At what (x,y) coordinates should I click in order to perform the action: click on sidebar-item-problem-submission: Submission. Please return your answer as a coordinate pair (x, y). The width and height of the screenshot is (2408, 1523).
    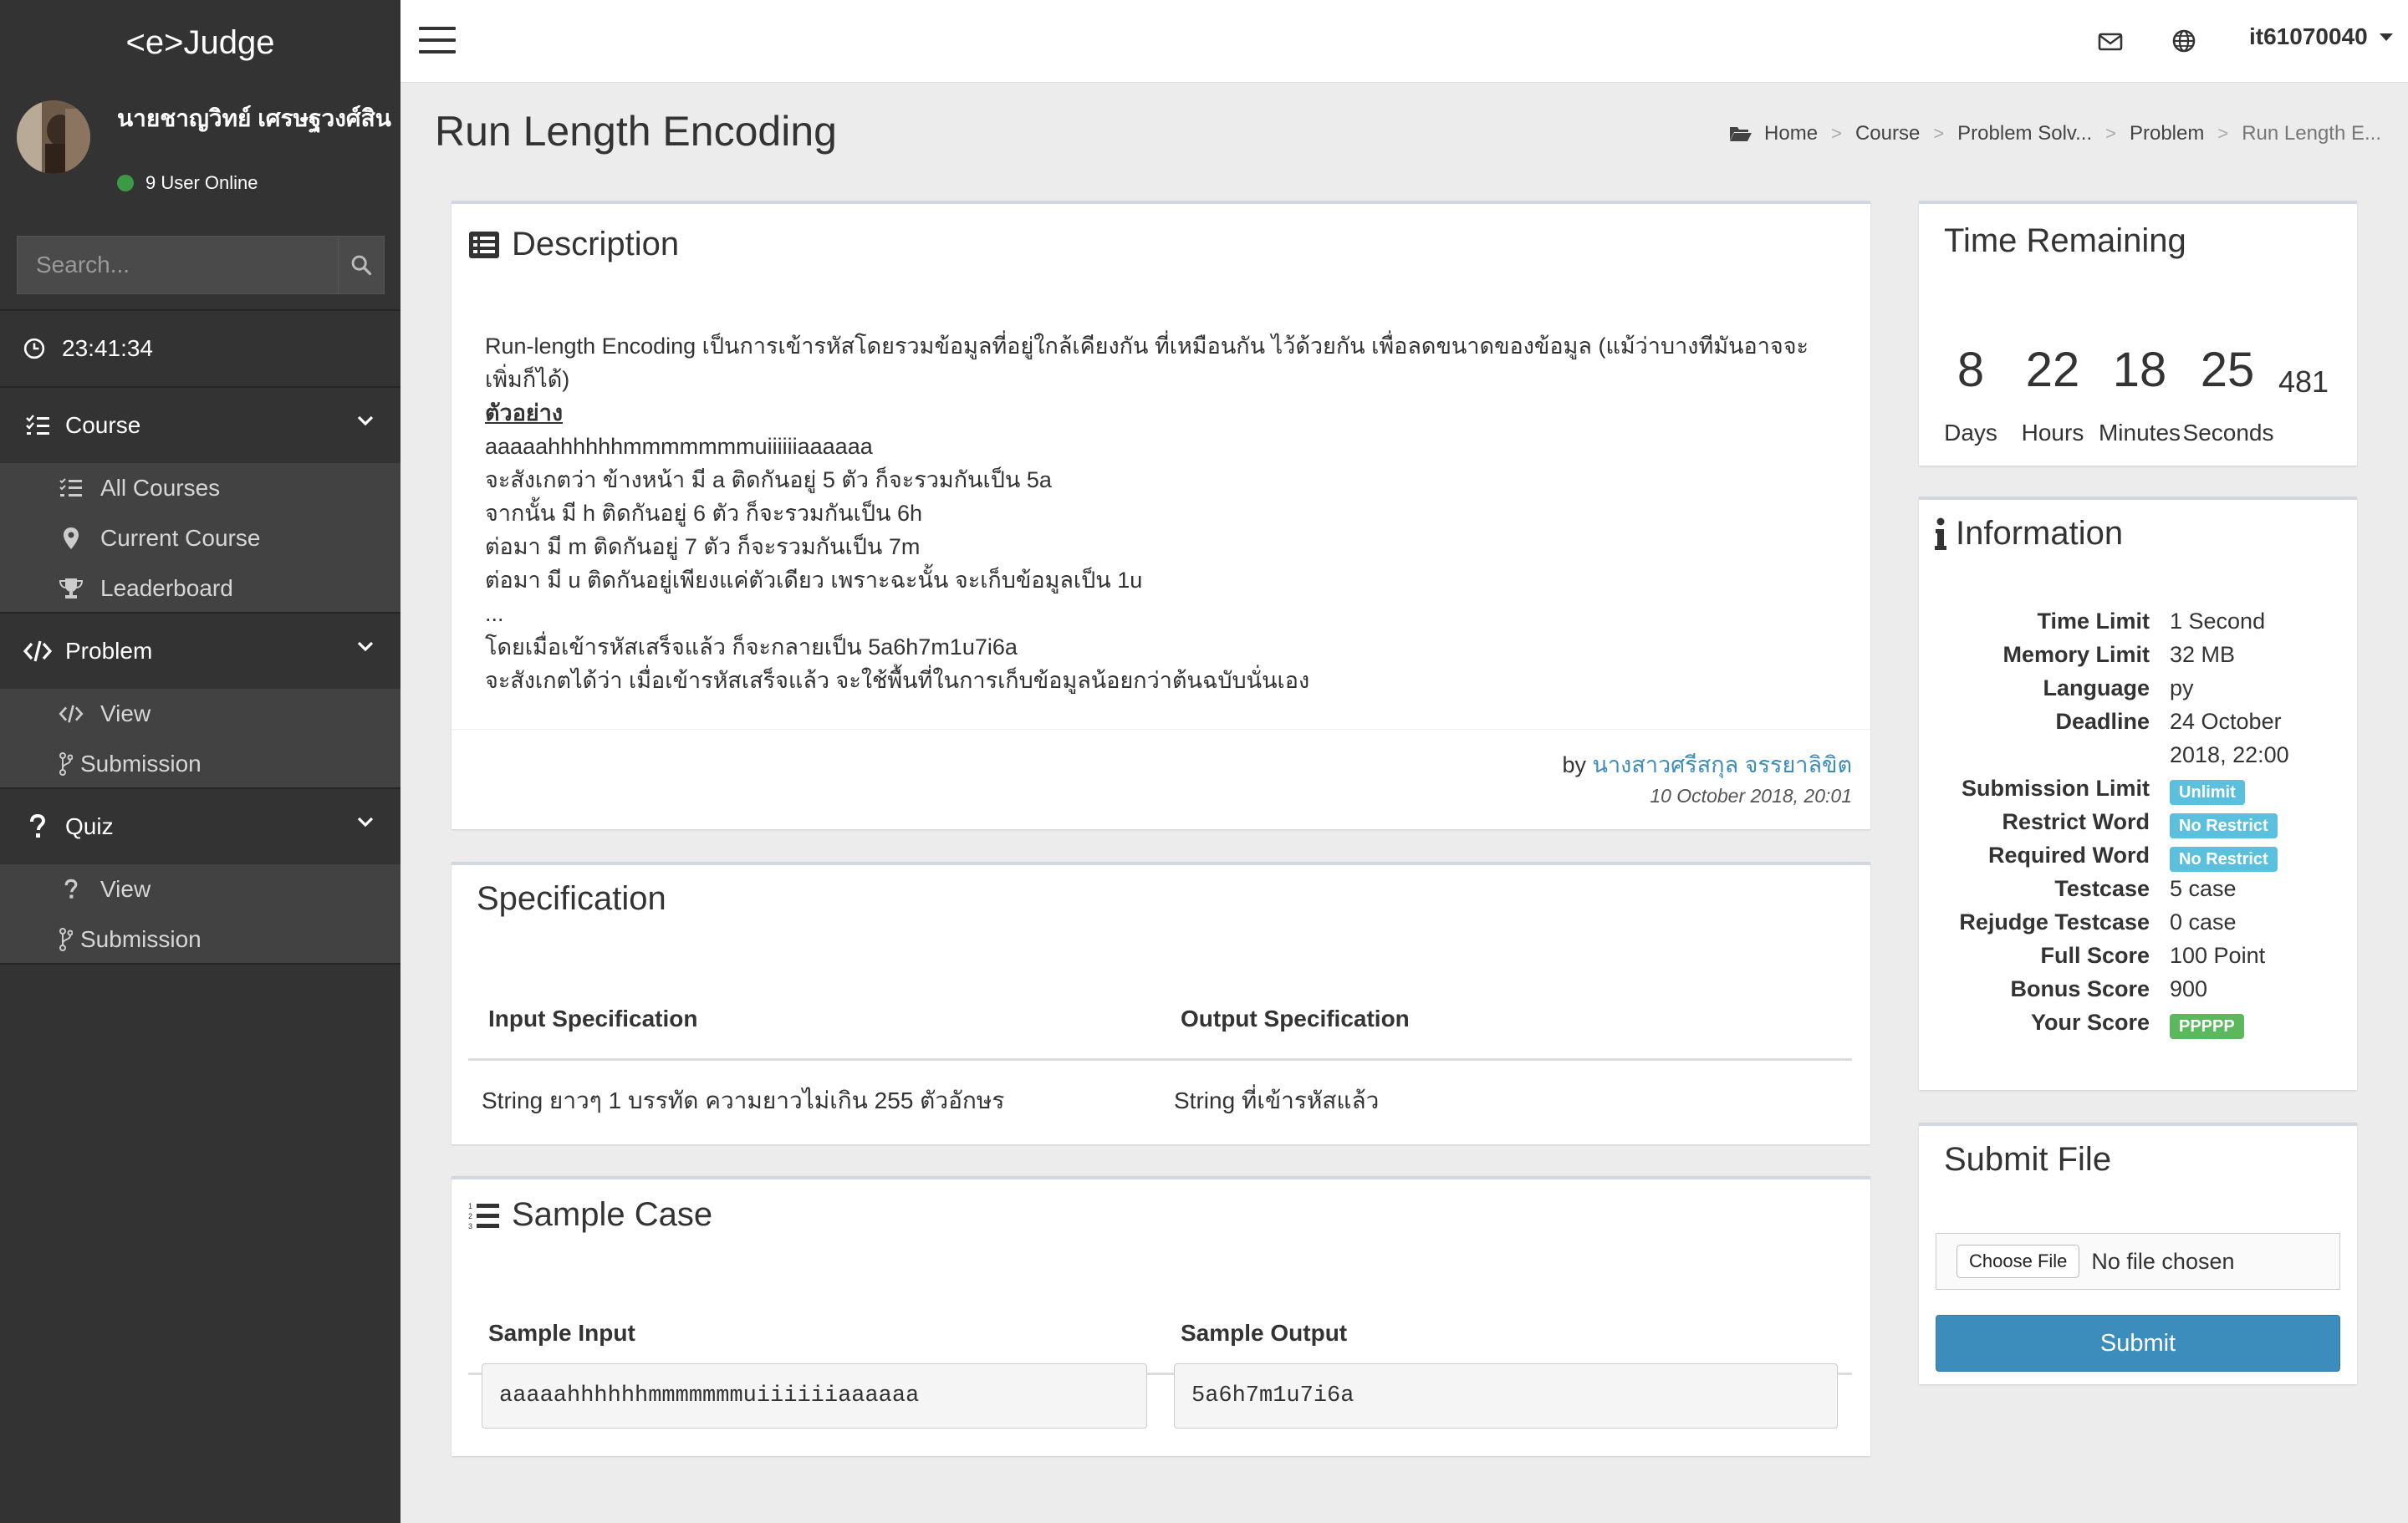
    Looking at the image, I should click on (200, 764).